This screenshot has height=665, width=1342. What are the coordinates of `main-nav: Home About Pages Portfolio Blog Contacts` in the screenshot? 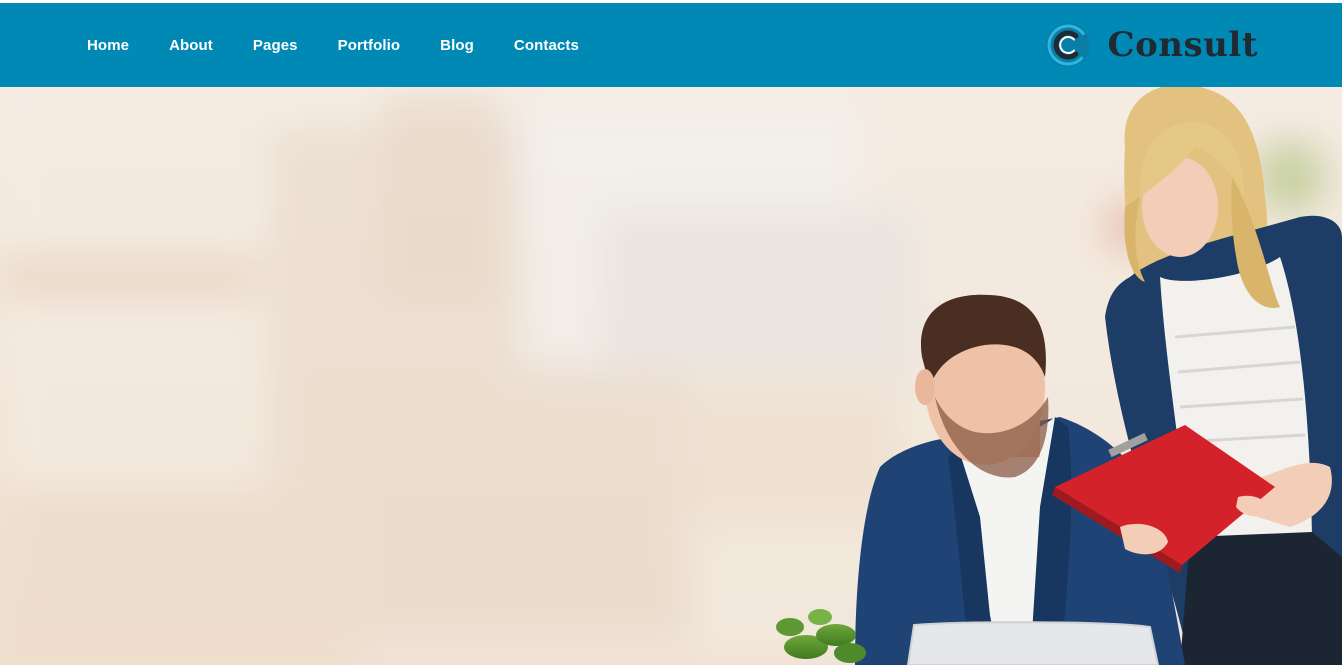 It's located at (353, 45).